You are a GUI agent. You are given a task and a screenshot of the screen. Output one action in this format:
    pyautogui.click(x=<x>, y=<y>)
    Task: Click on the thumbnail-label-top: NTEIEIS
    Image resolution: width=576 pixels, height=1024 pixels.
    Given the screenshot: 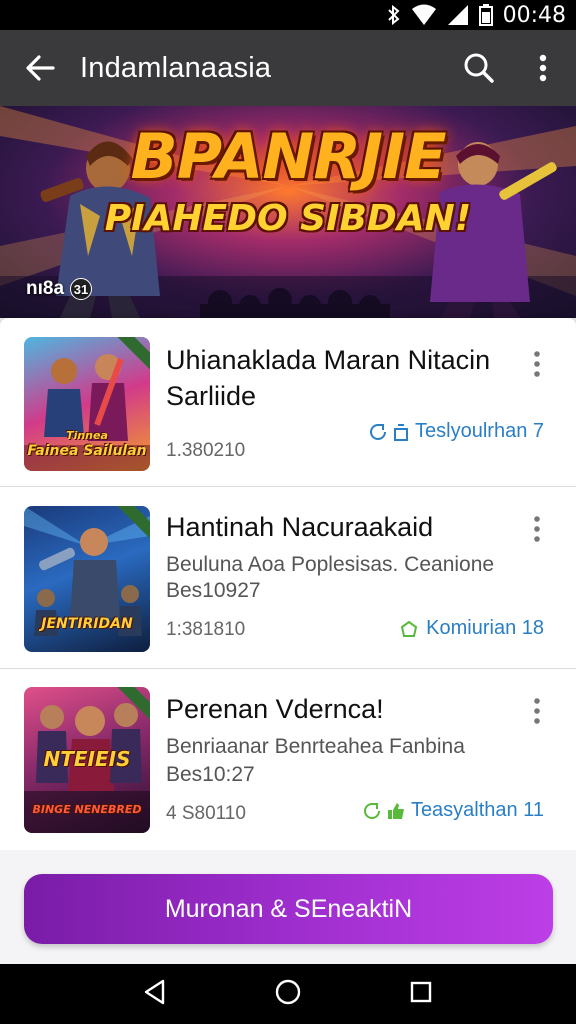 What is the action you would take?
    pyautogui.click(x=87, y=759)
    